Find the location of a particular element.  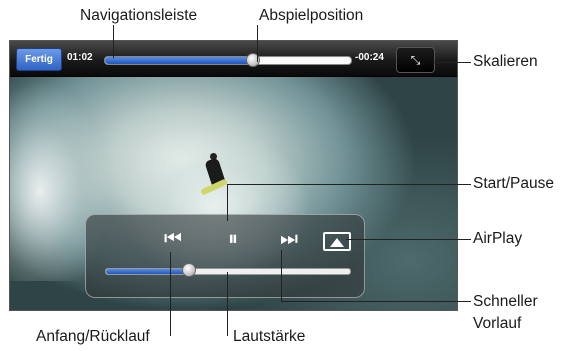

navigation-bar: Fertig 01:02 -00:24 ⤡ is located at coordinates (233, 59).